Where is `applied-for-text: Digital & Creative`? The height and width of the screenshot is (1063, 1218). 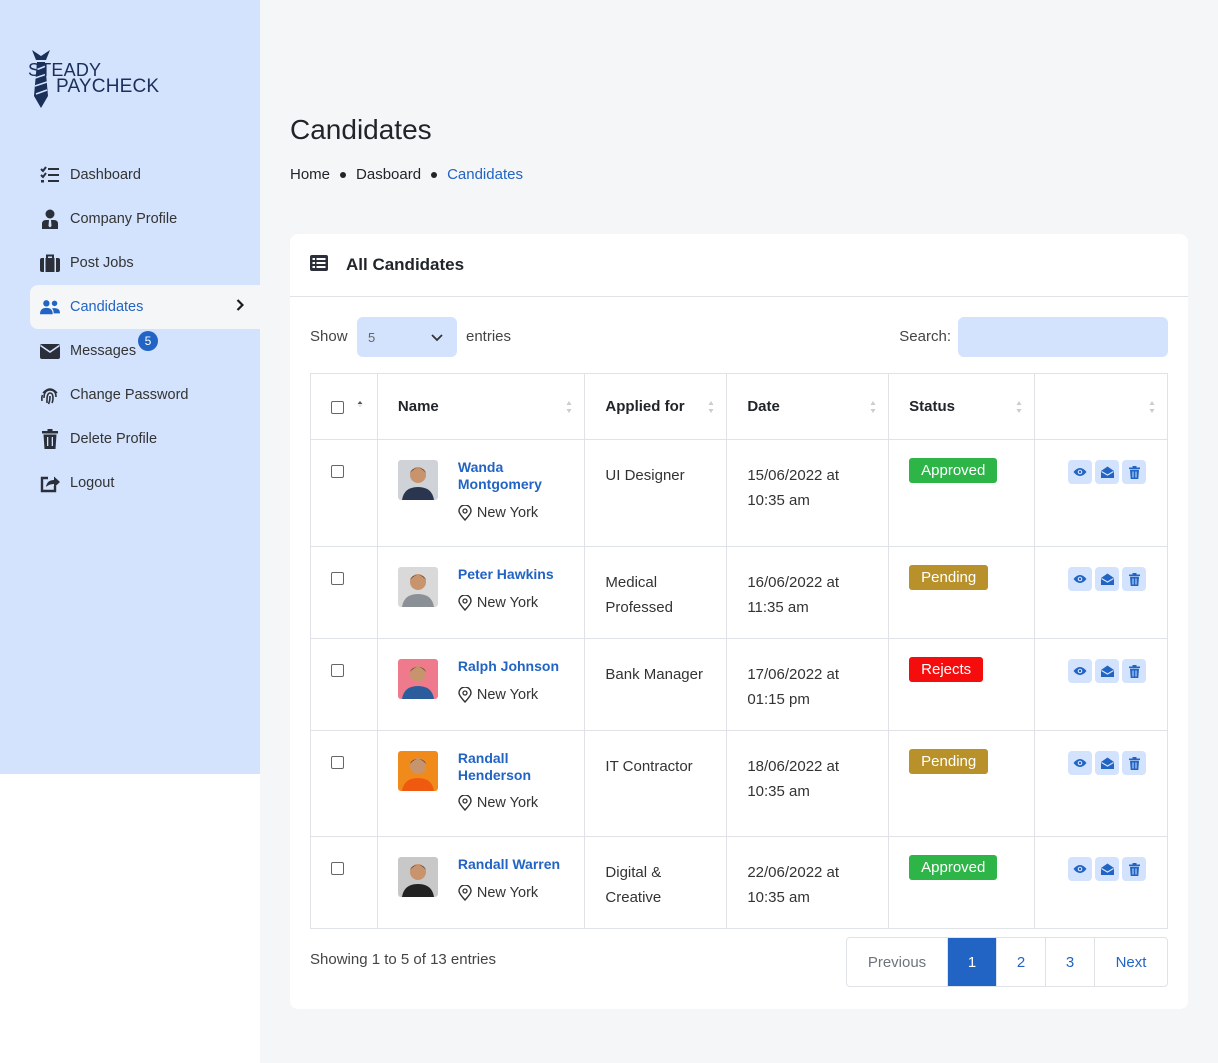
applied-for-text: Digital & Creative is located at coordinates (633, 885).